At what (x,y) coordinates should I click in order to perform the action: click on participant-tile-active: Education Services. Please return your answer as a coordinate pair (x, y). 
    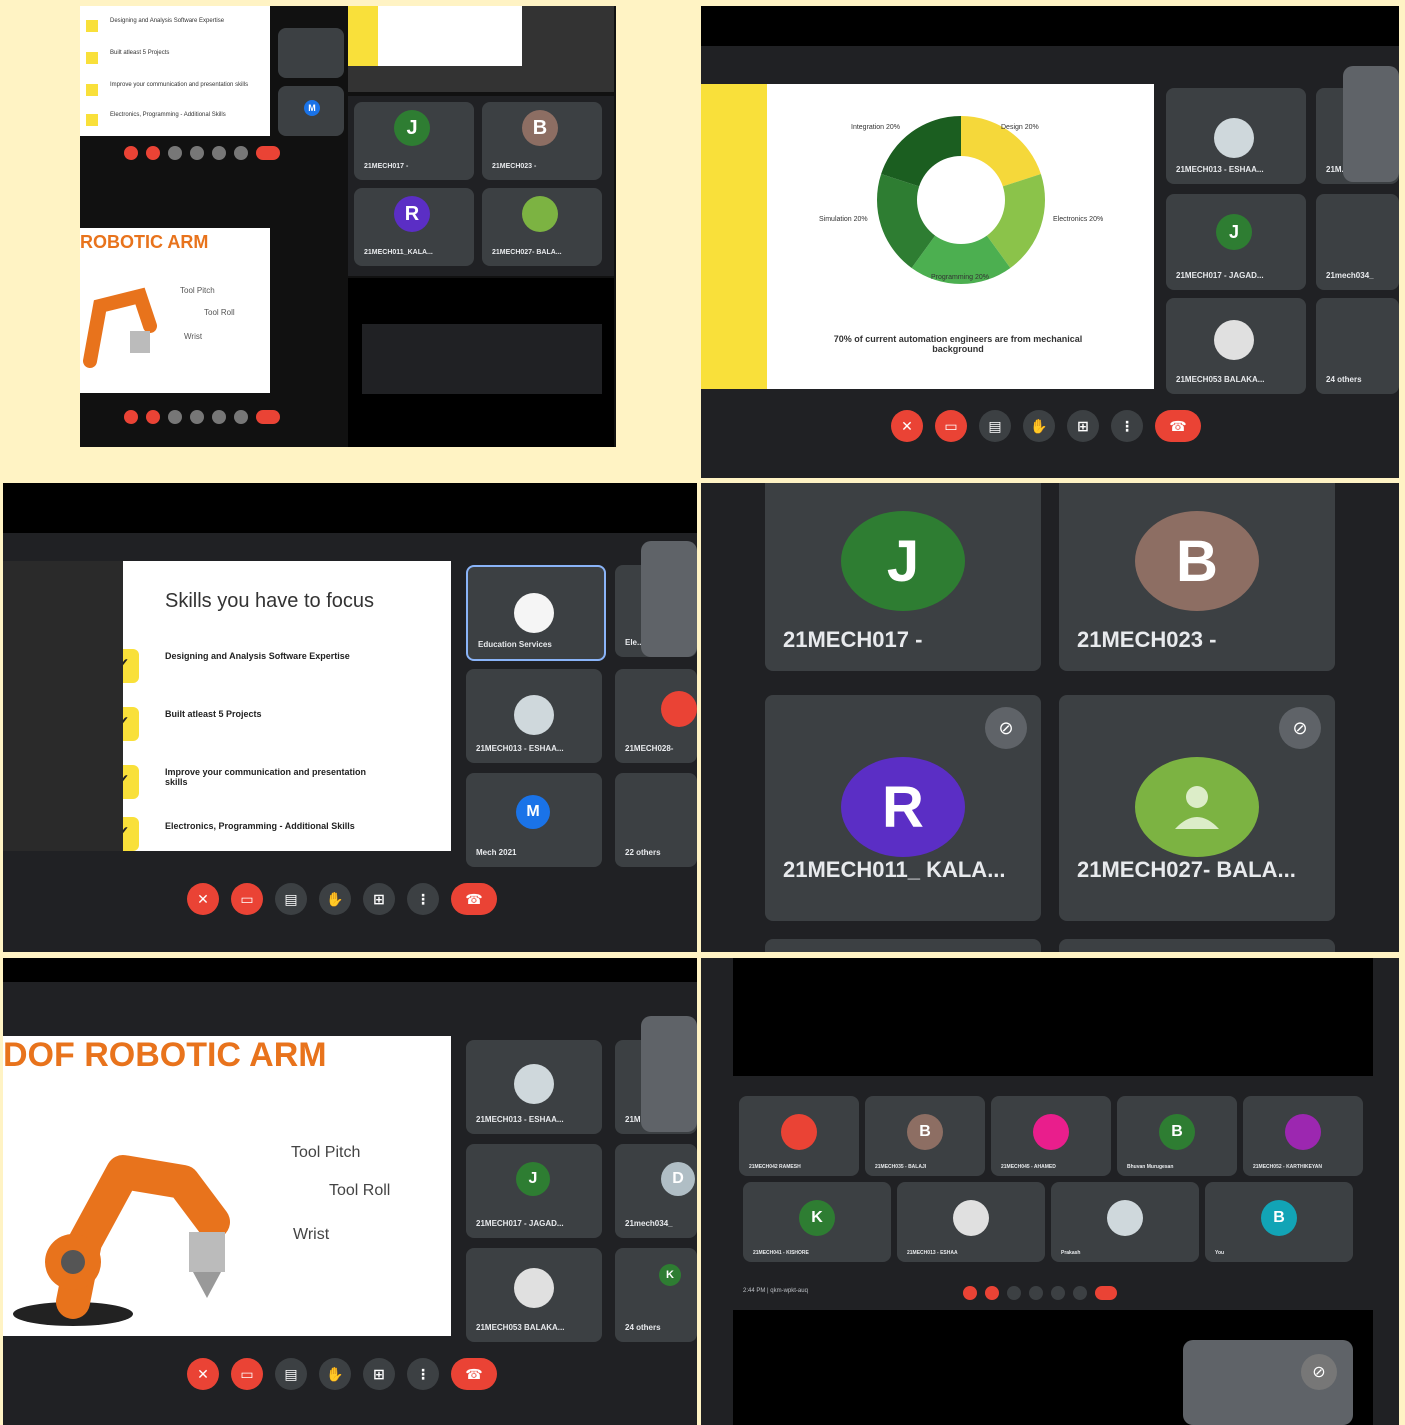
    Looking at the image, I should click on (536, 613).